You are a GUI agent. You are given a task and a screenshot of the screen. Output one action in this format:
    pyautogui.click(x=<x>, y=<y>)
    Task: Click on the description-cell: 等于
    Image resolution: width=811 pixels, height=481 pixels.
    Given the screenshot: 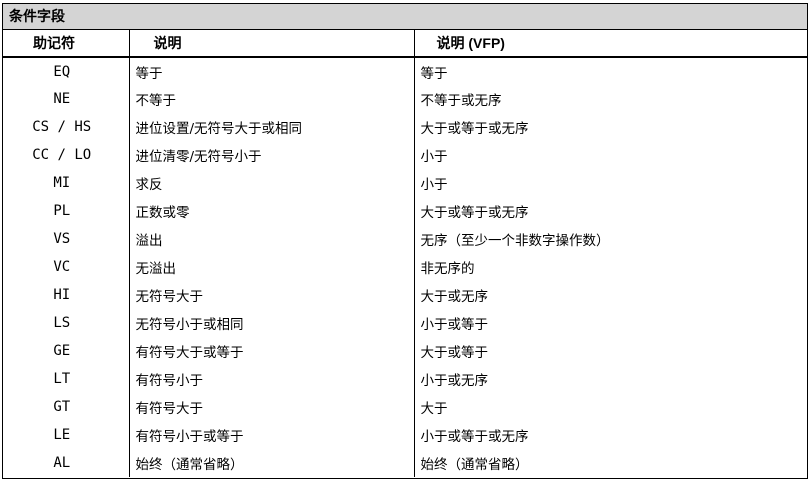 What is the action you would take?
    pyautogui.click(x=271, y=71)
    